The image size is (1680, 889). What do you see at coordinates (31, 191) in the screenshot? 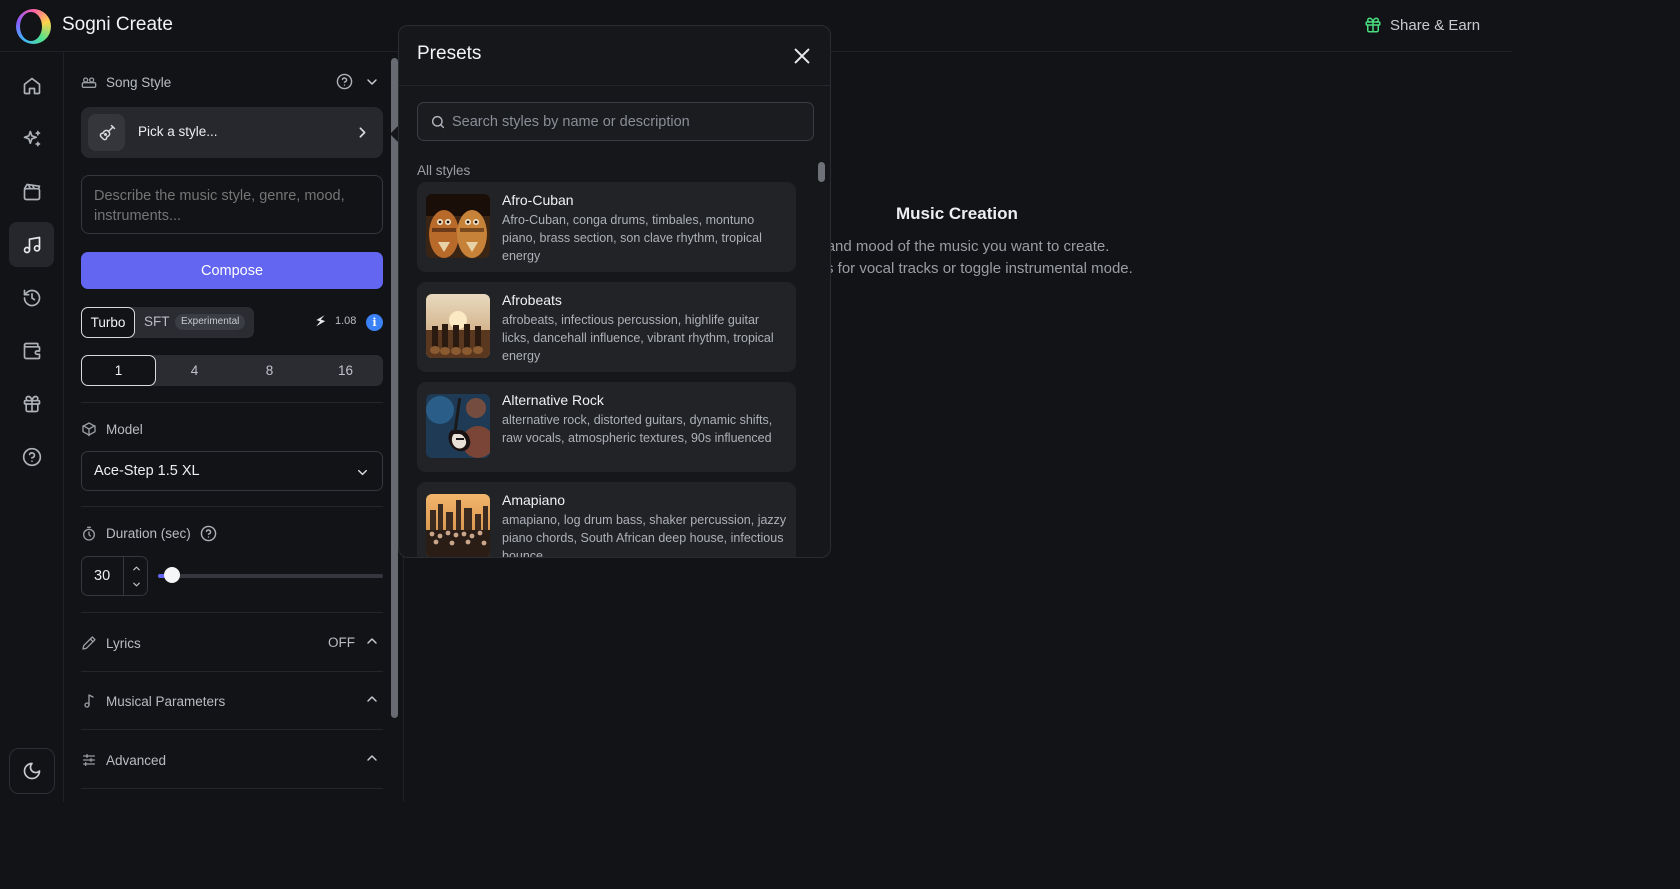
I see `nav-video` at bounding box center [31, 191].